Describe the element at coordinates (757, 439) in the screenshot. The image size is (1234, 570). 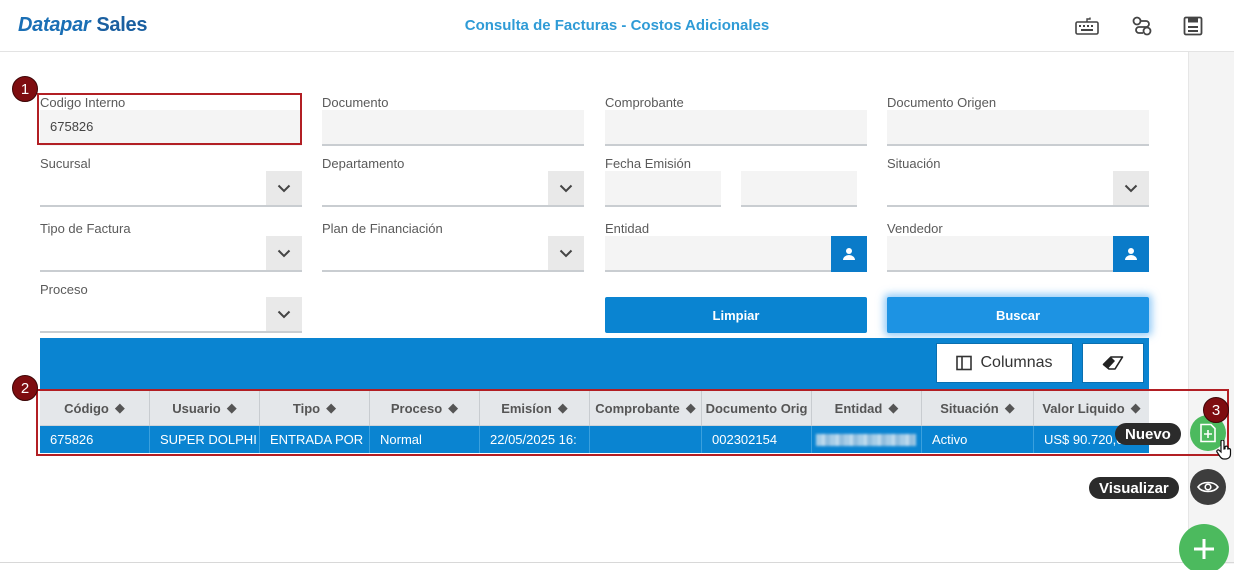
I see `cell-documento-origen: 002302154` at that location.